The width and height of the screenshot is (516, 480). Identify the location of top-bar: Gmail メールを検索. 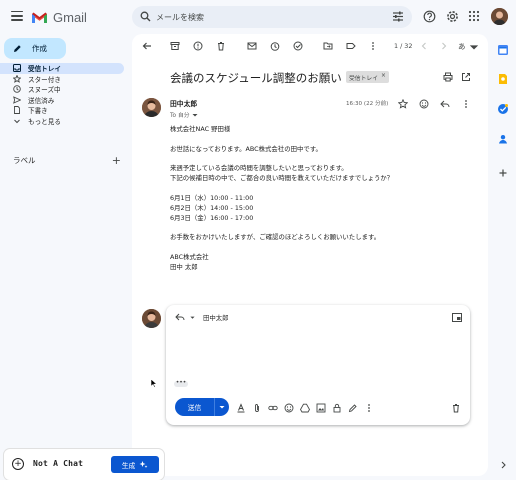
(258, 18).